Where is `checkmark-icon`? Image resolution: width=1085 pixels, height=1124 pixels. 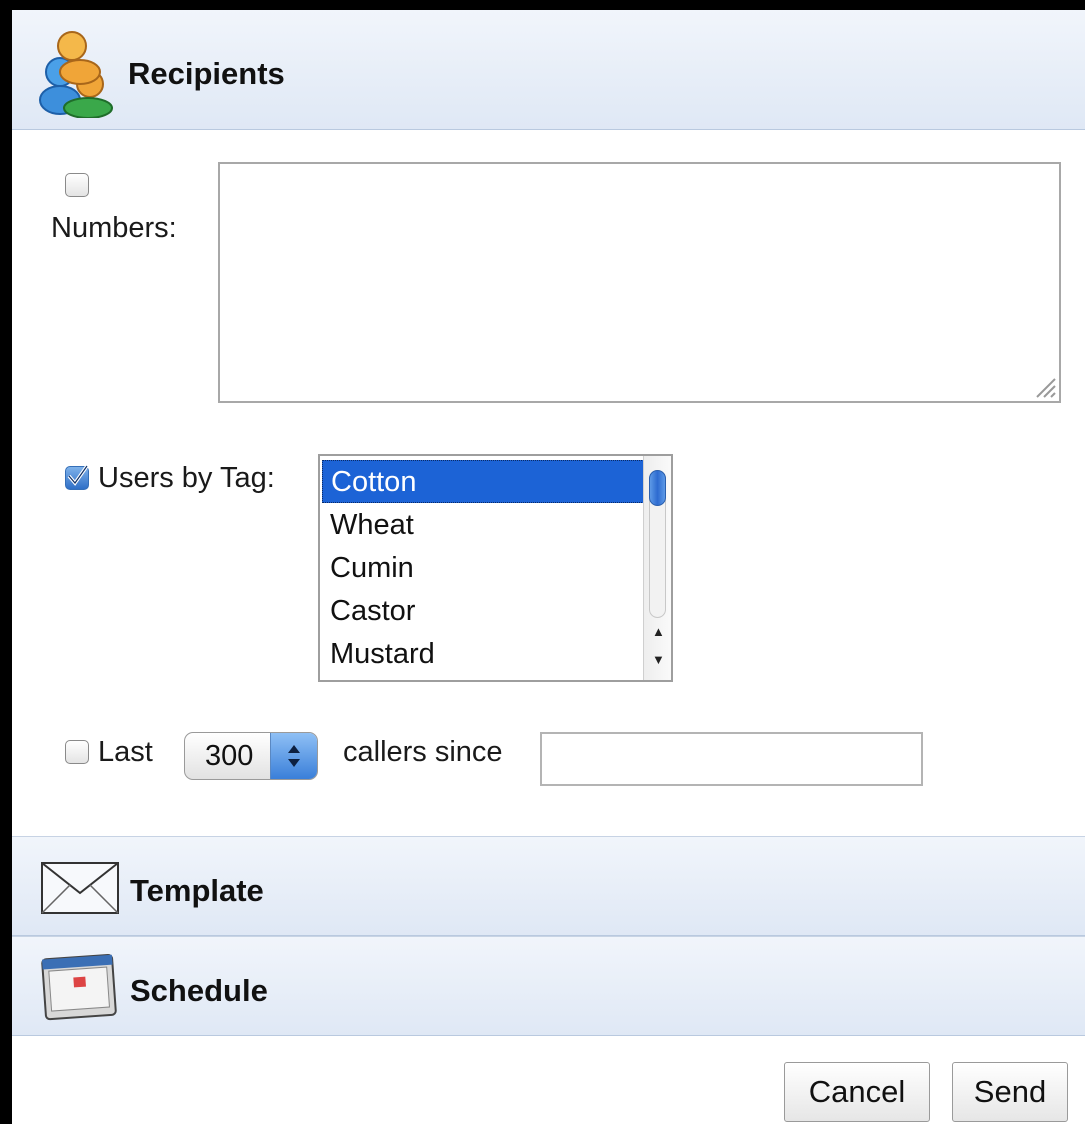
checkmark-icon is located at coordinates (78, 475).